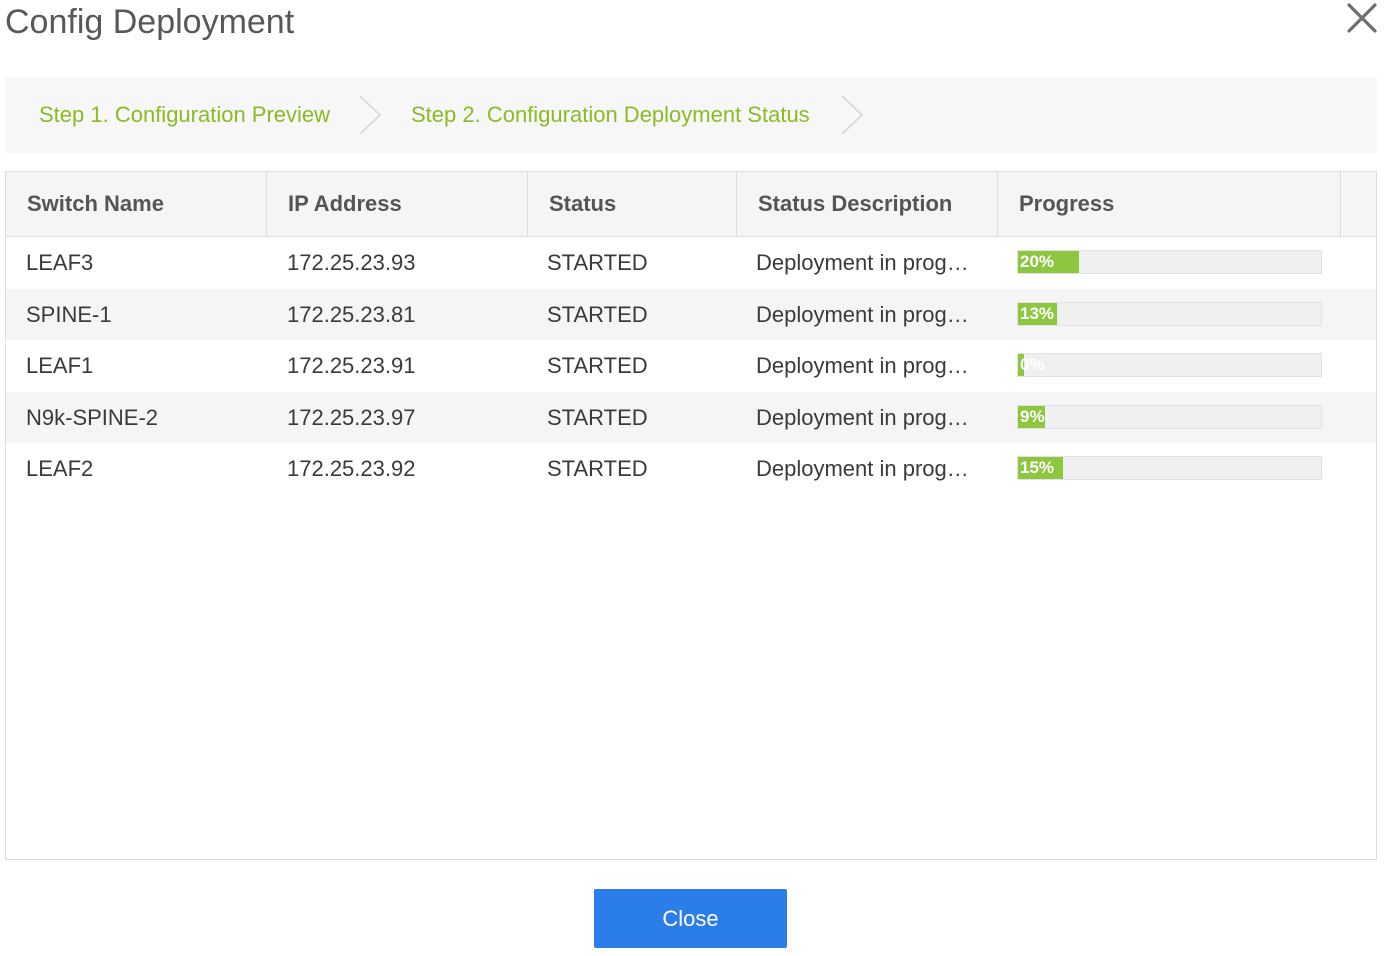 This screenshot has height=956, width=1384. I want to click on switch-name-cell: N9k-SPINE-2, so click(92, 417).